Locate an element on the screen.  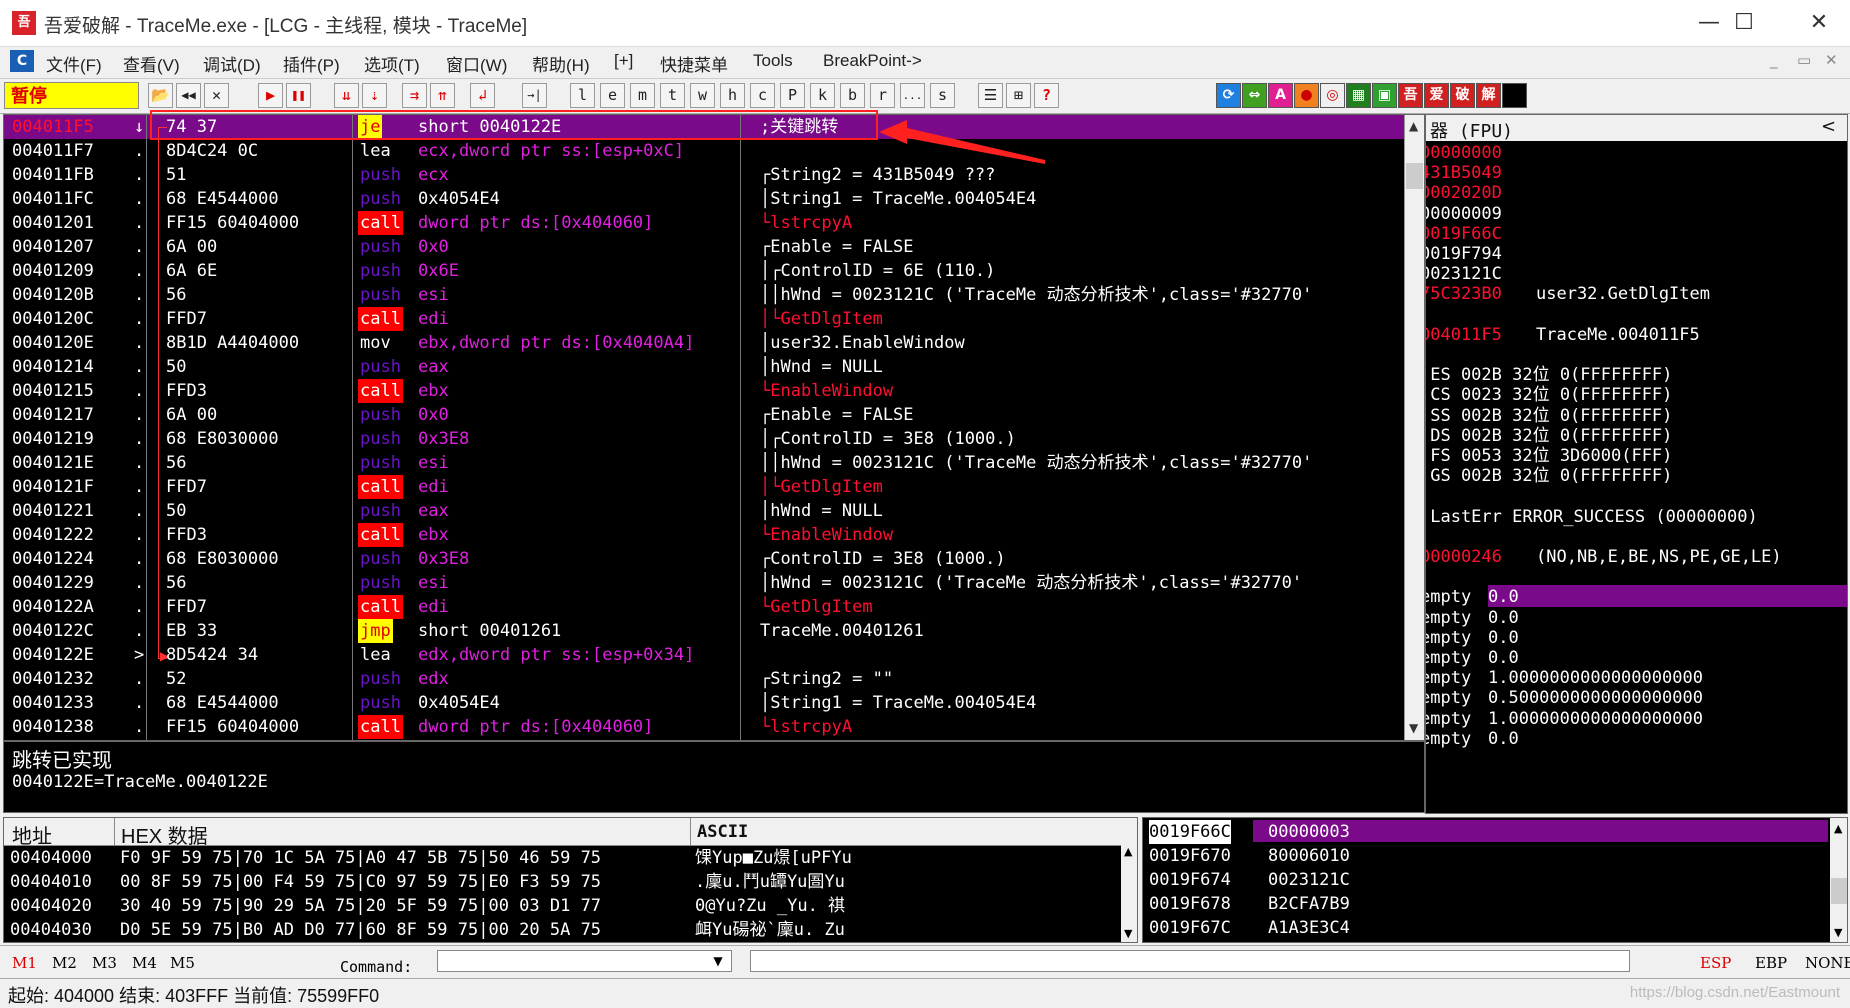
open-icon: 📂 is located at coordinates (160, 95).